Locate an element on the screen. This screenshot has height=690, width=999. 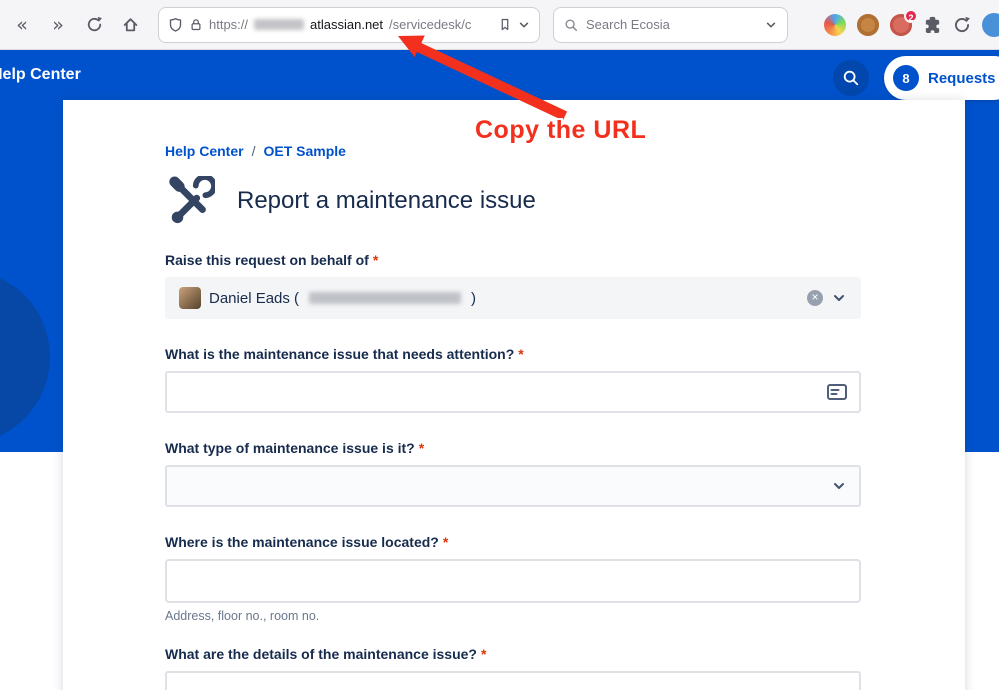
request-type-header: Report a maintenance issue is located at coordinates (513, 201).